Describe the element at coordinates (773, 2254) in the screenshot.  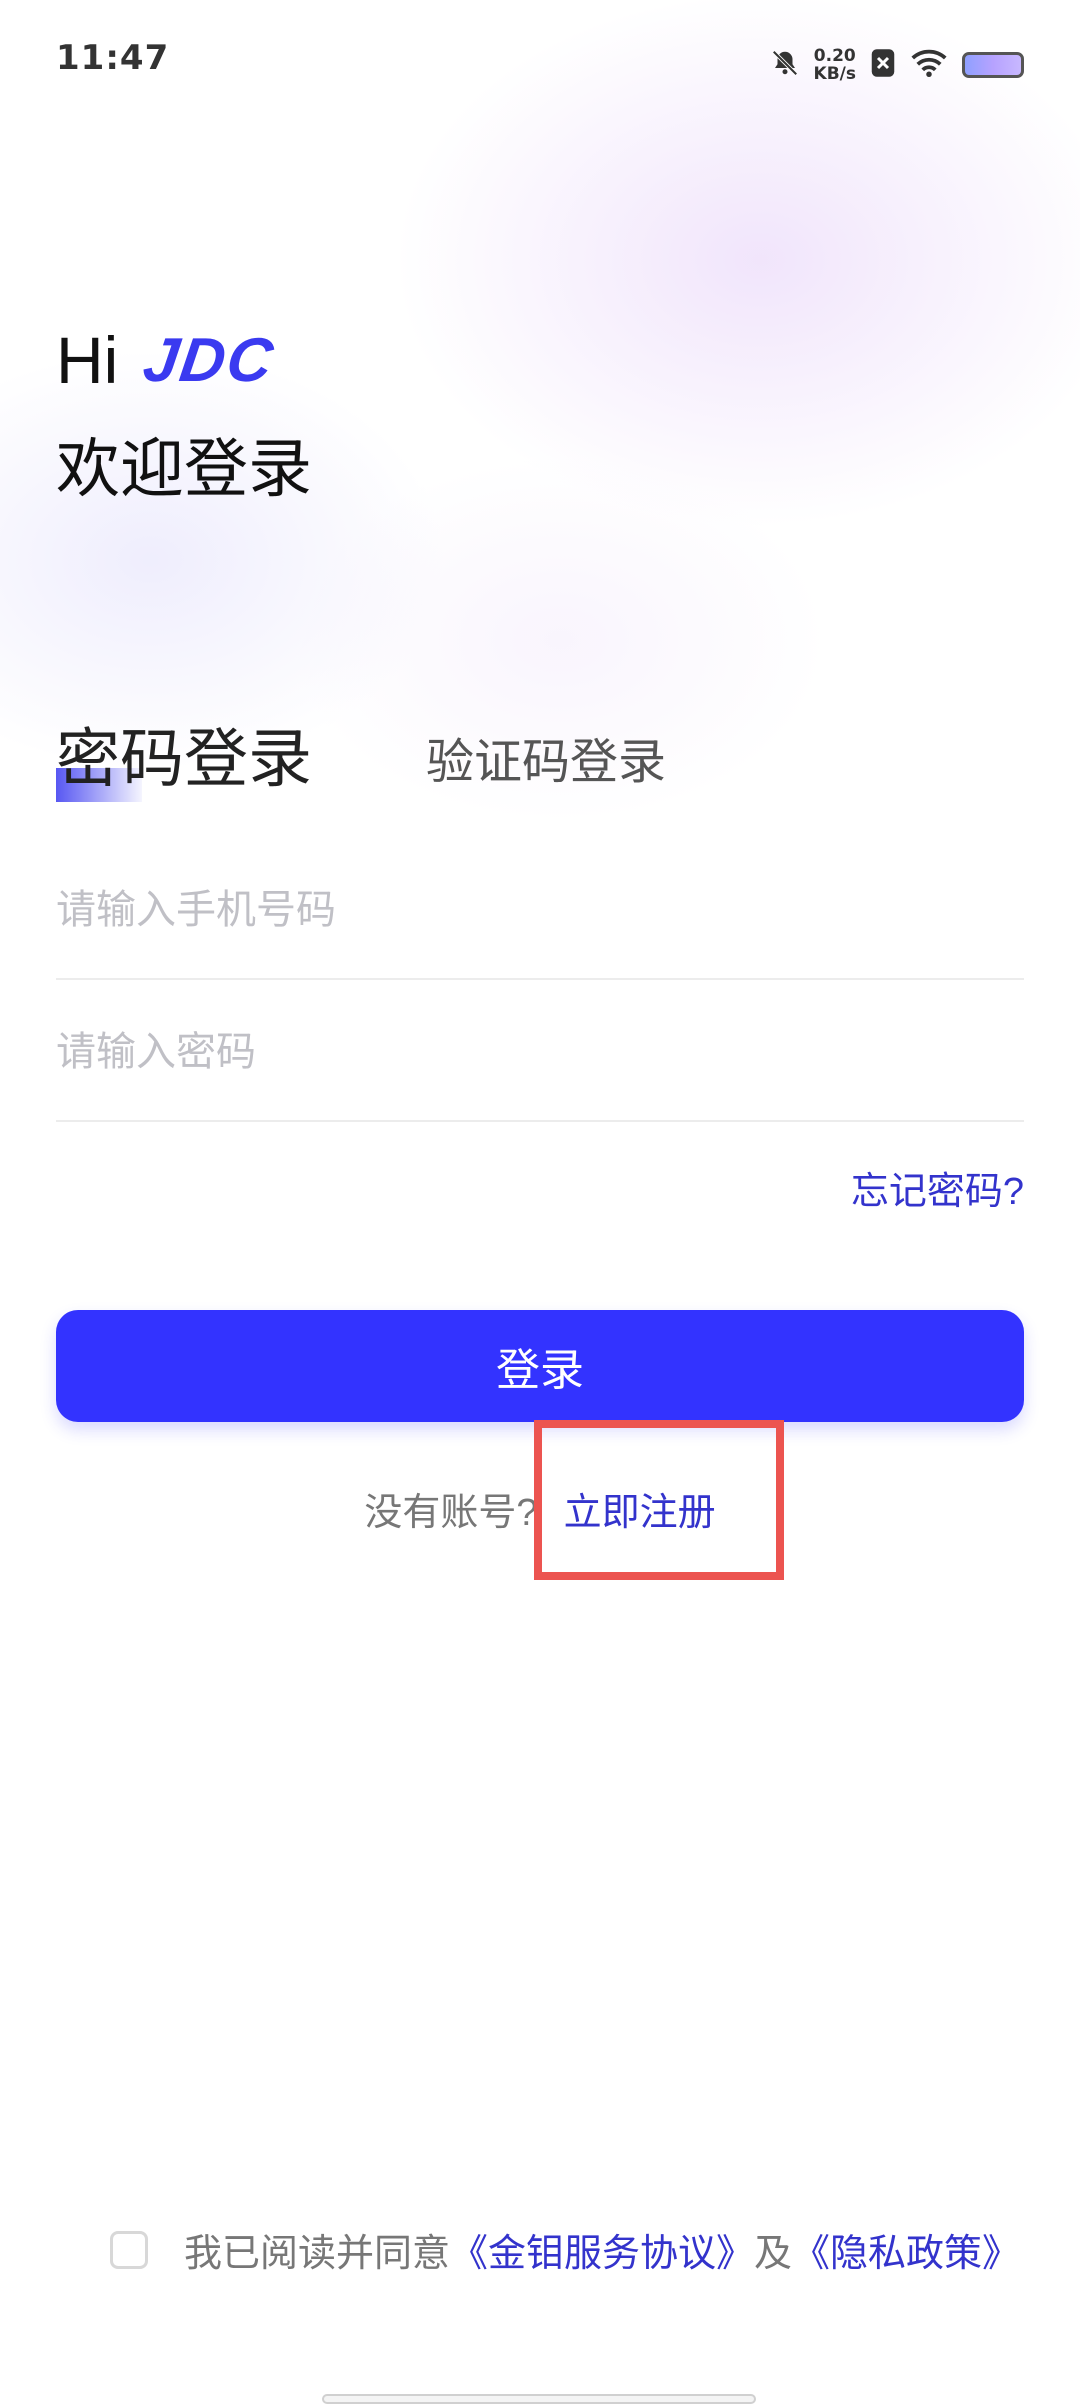
I see `agreement-and: 及` at that location.